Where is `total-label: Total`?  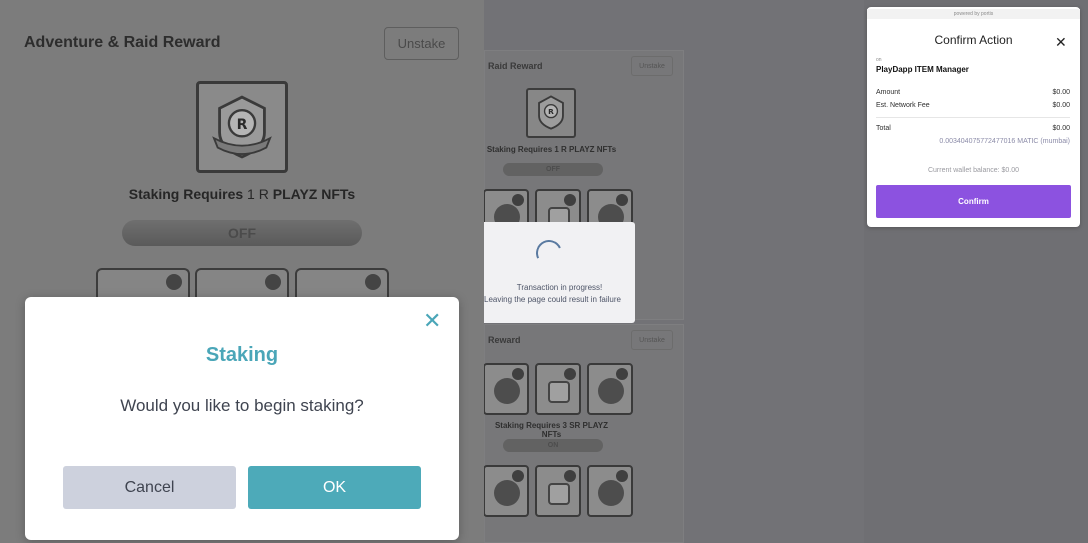 total-label: Total is located at coordinates (883, 128).